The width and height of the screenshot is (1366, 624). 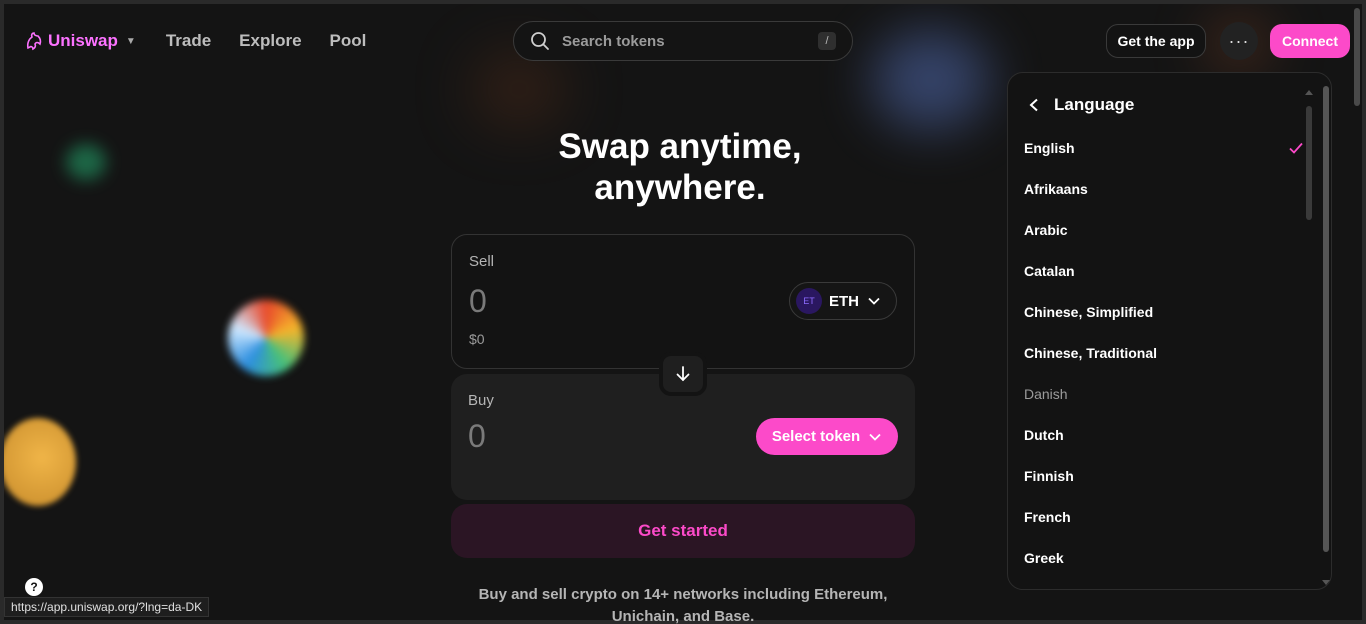 I want to click on language-label: Afrikaans, so click(x=1056, y=188).